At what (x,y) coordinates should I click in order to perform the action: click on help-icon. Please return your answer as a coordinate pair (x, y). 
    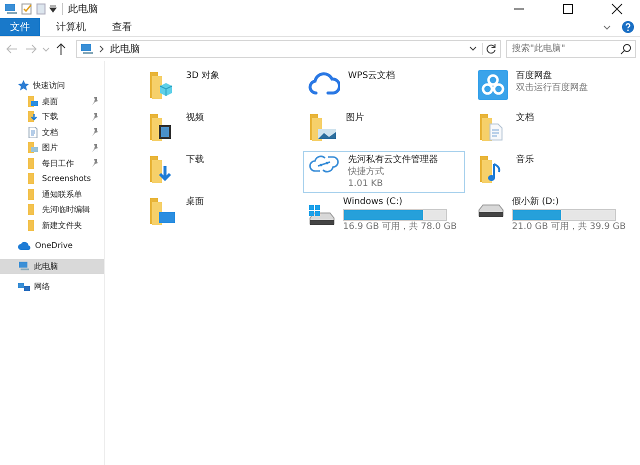
    Looking at the image, I should click on (628, 27).